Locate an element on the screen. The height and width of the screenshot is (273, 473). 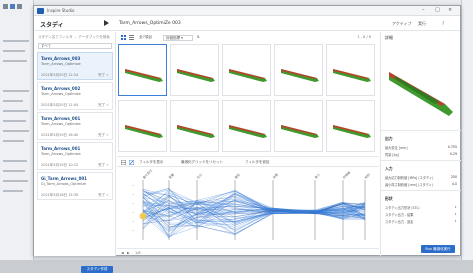
detail-row: スタディ出力 - 設定 ↓ is located at coordinates (421, 221).